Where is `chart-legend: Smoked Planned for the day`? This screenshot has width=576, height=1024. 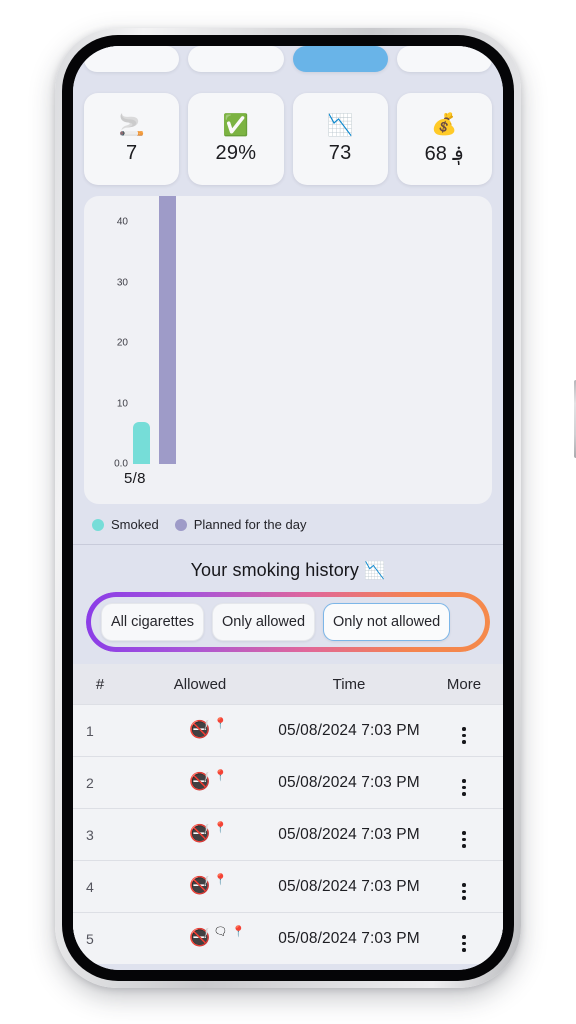
chart-legend: Smoked Planned for the day is located at coordinates (288, 524).